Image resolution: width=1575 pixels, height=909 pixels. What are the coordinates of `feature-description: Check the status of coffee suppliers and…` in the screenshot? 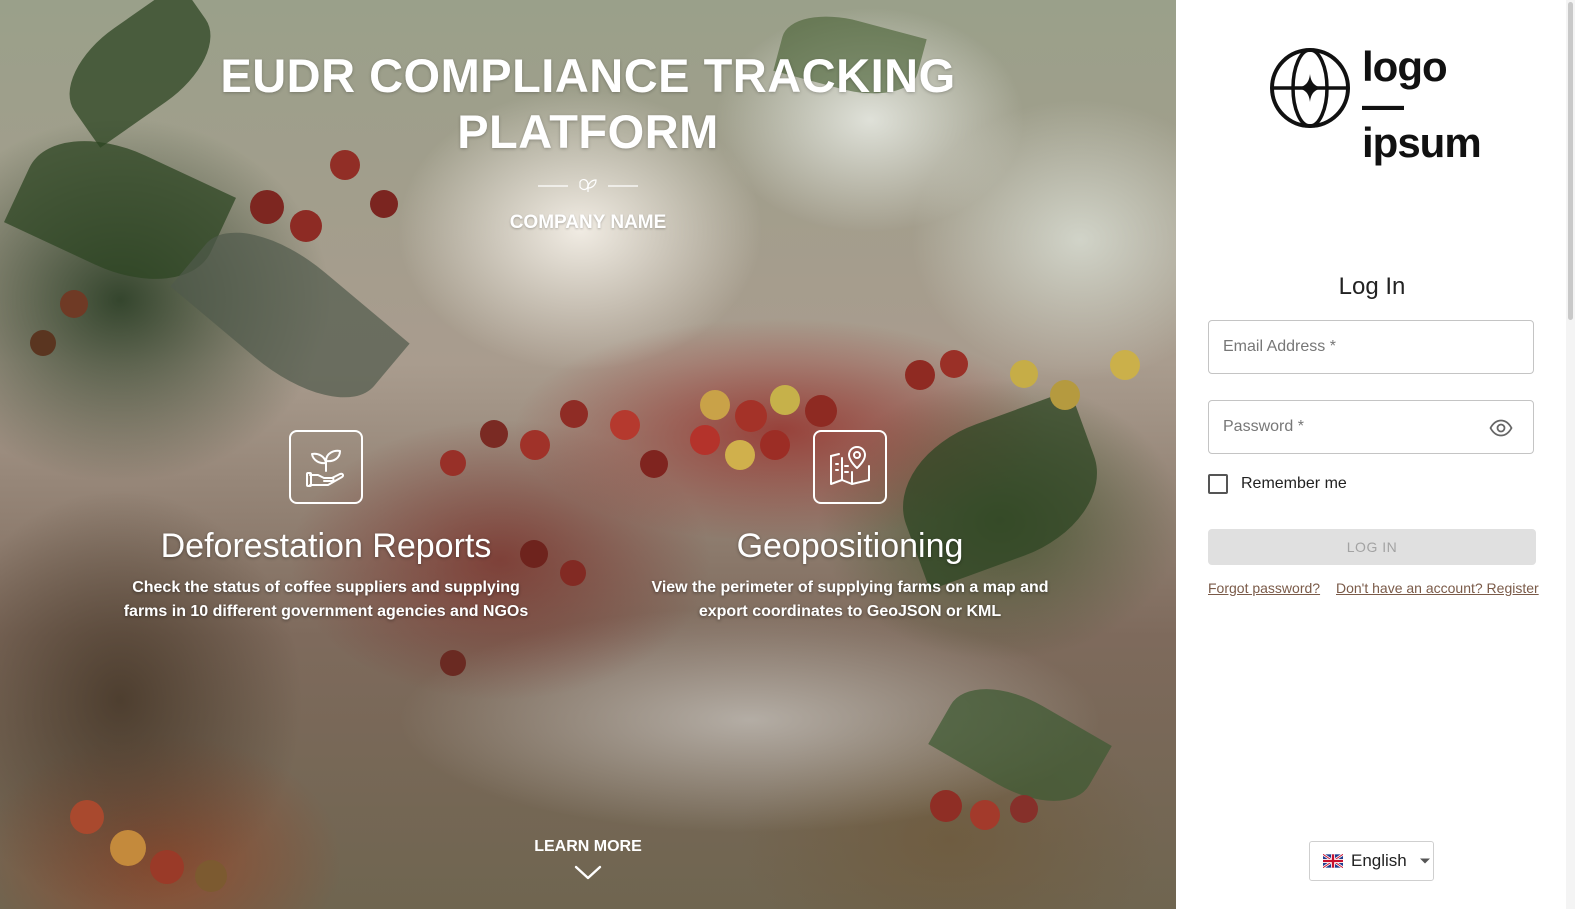 It's located at (326, 599).